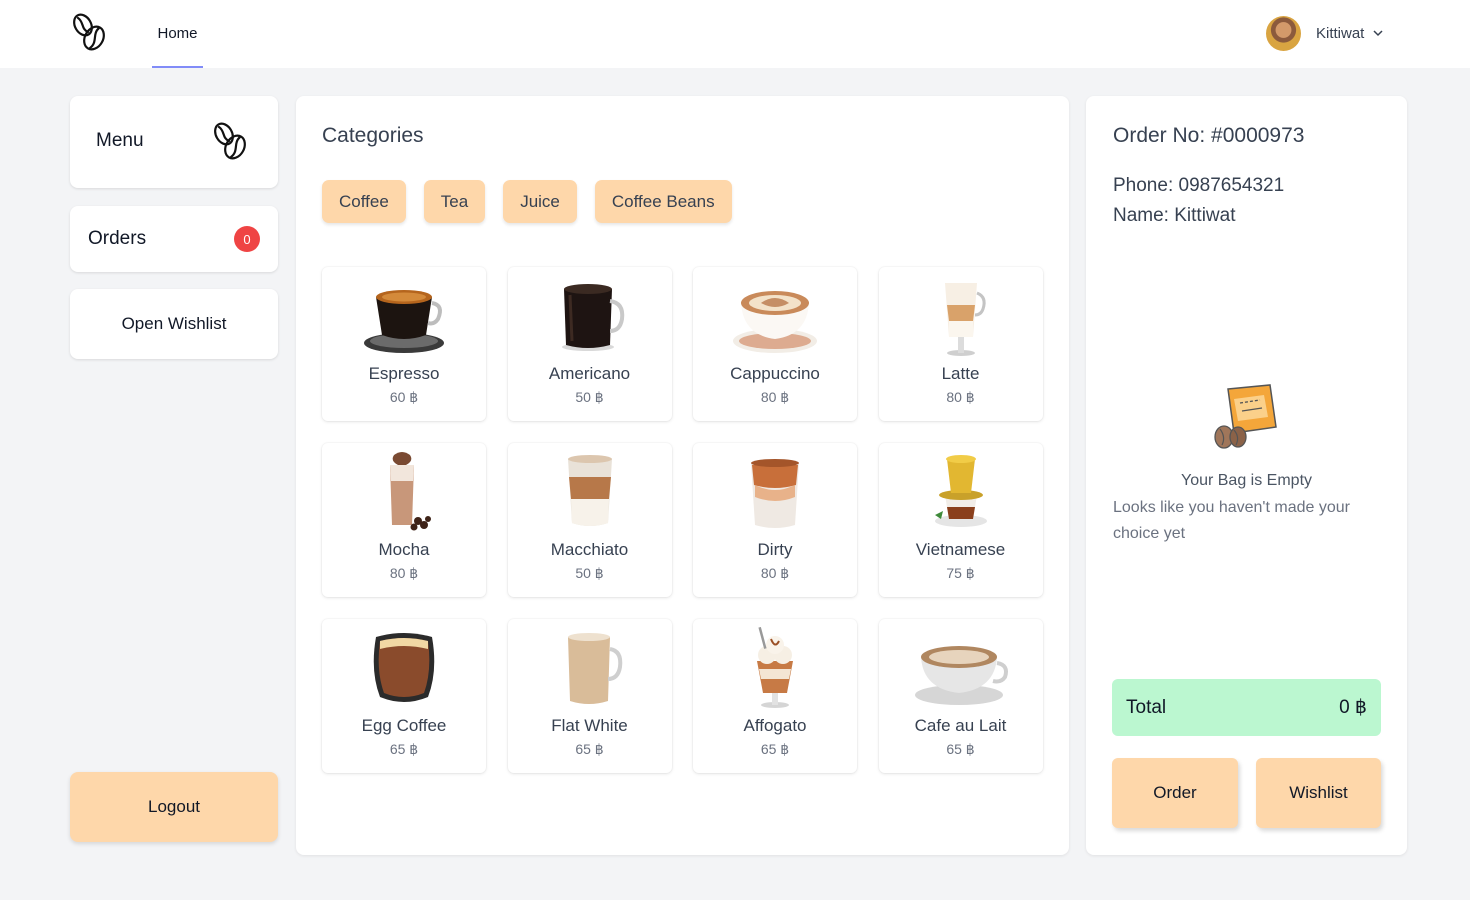 The height and width of the screenshot is (900, 1470). What do you see at coordinates (1318, 793) in the screenshot?
I see `wishlist-button: Wishlist` at bounding box center [1318, 793].